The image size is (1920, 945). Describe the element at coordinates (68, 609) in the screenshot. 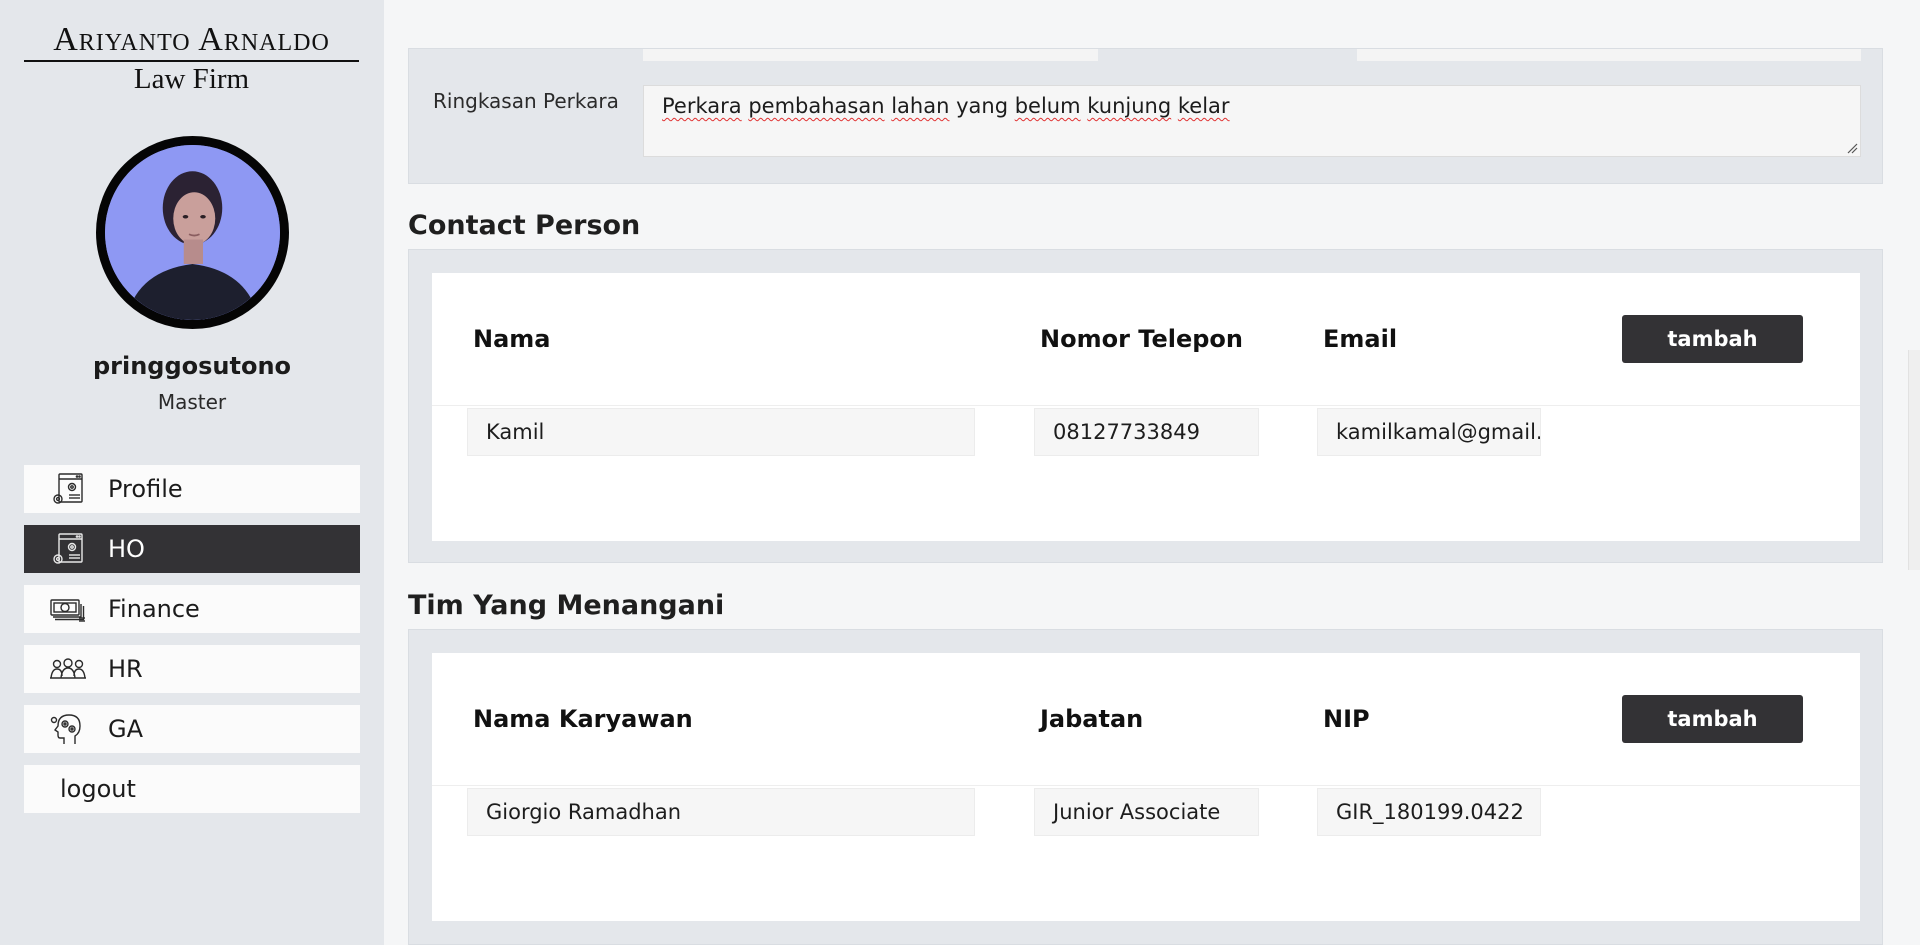

I see `money-stack-icon` at that location.